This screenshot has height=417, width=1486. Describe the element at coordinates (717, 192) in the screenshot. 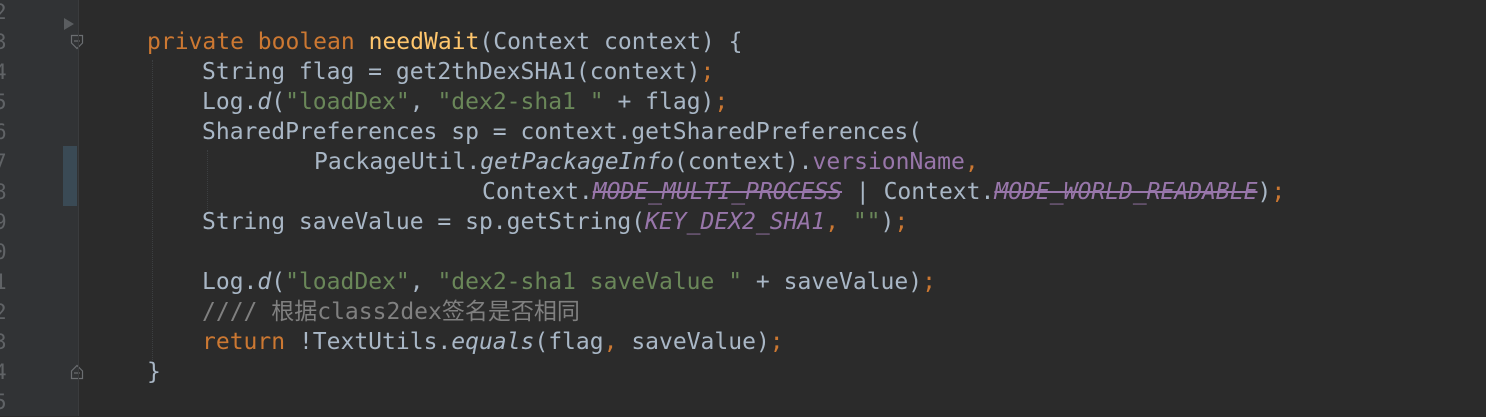

I see `deprecated-constant: MODE_MULTI_PROCESS` at that location.